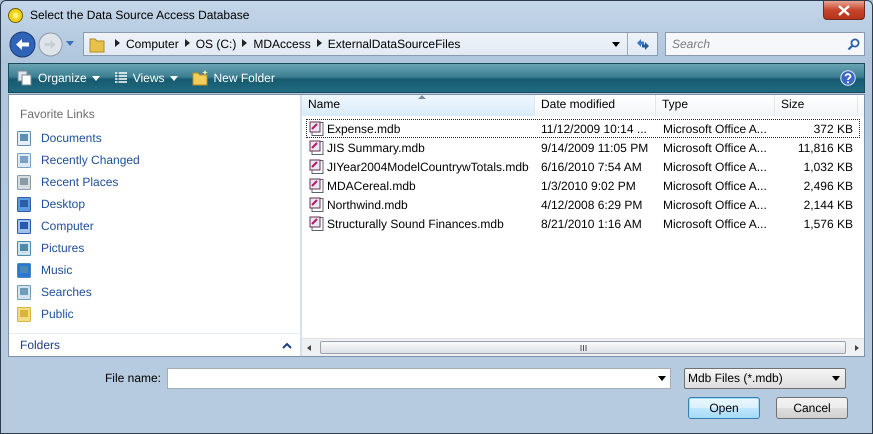  I want to click on file-name: MDACereal.mdb, so click(371, 185).